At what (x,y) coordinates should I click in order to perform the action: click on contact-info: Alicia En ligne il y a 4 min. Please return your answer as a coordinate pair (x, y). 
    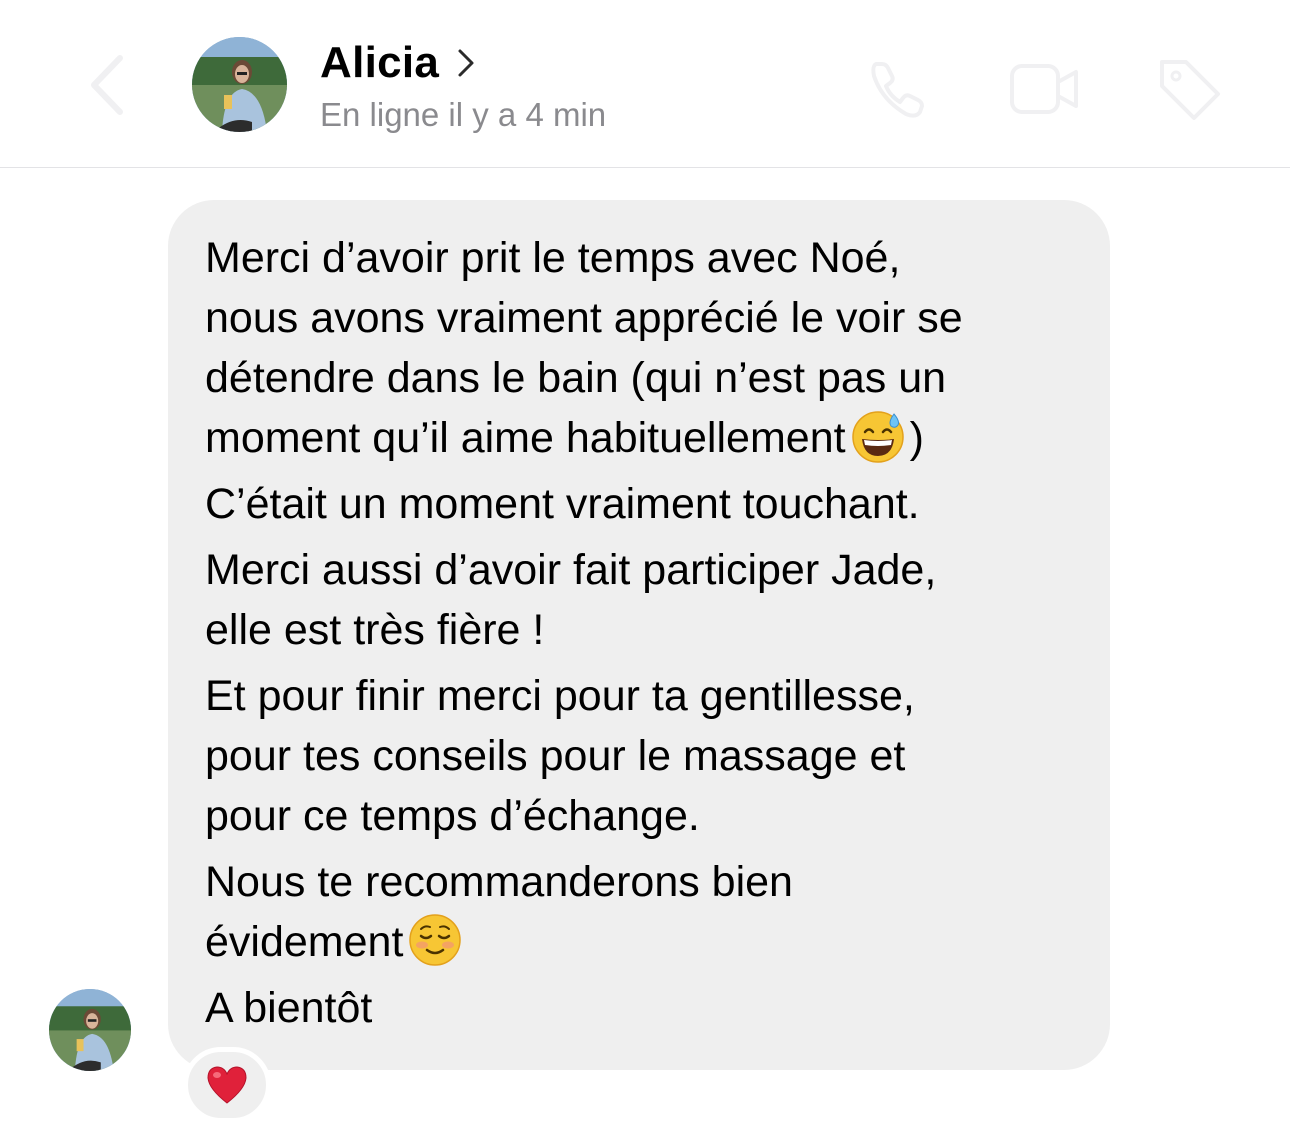
    Looking at the image, I should click on (463, 88).